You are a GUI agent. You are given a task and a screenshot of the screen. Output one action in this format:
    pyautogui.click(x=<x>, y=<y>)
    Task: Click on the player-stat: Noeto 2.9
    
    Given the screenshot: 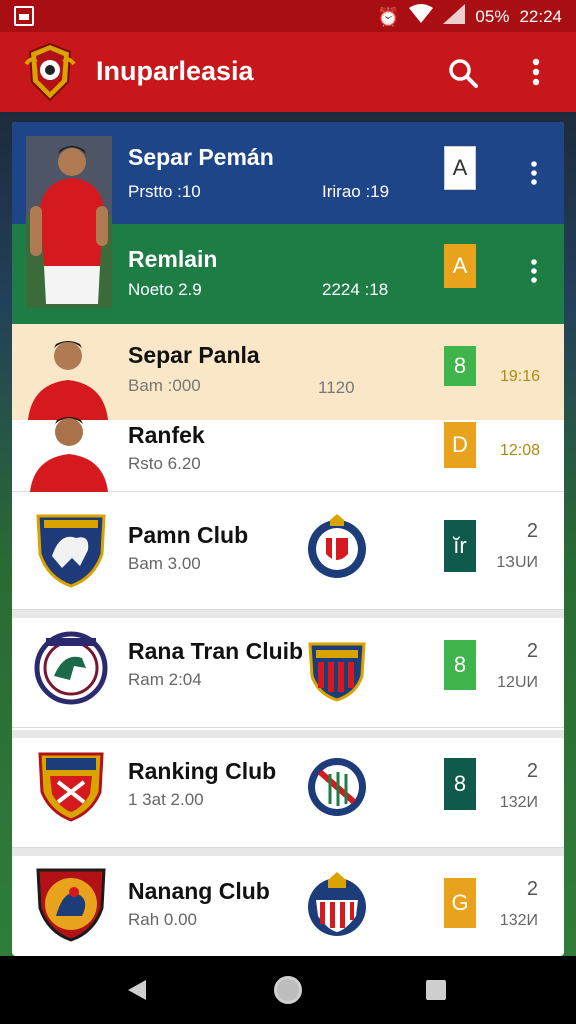 What is the action you would take?
    pyautogui.click(x=165, y=289)
    